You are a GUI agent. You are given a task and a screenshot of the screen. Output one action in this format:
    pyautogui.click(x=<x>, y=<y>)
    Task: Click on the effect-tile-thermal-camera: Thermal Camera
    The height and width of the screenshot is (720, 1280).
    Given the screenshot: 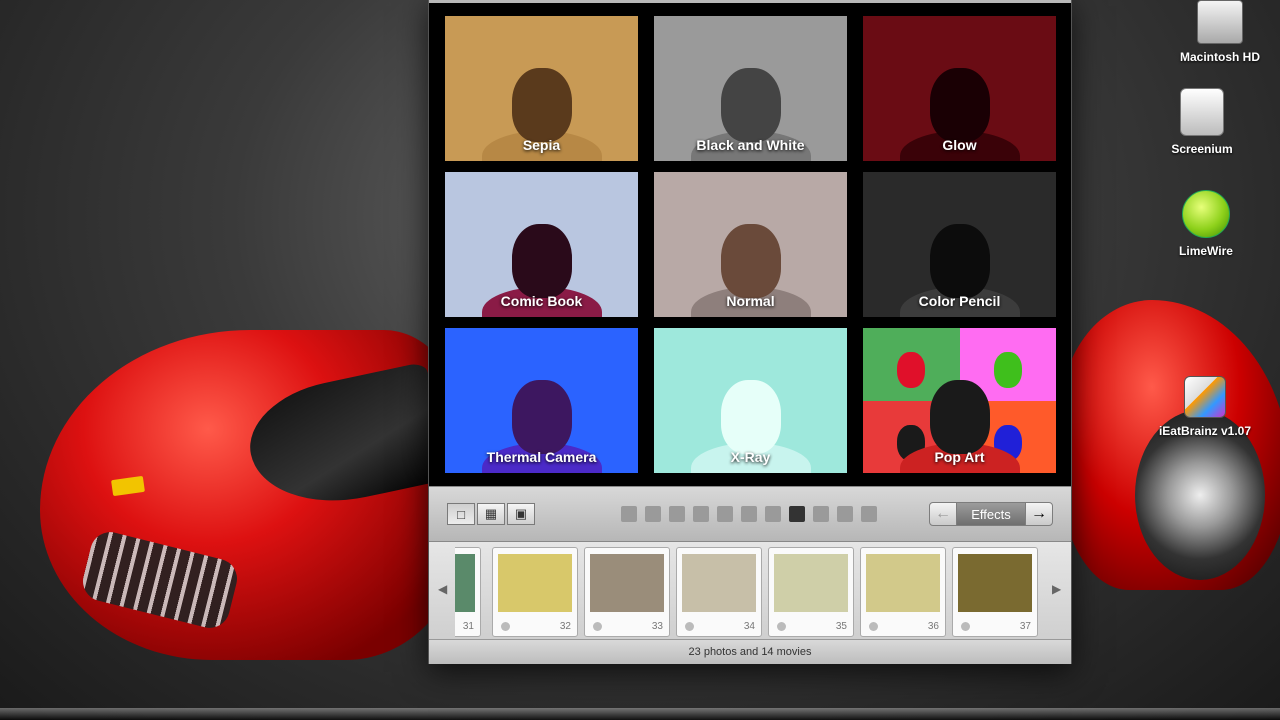 What is the action you would take?
    pyautogui.click(x=541, y=400)
    